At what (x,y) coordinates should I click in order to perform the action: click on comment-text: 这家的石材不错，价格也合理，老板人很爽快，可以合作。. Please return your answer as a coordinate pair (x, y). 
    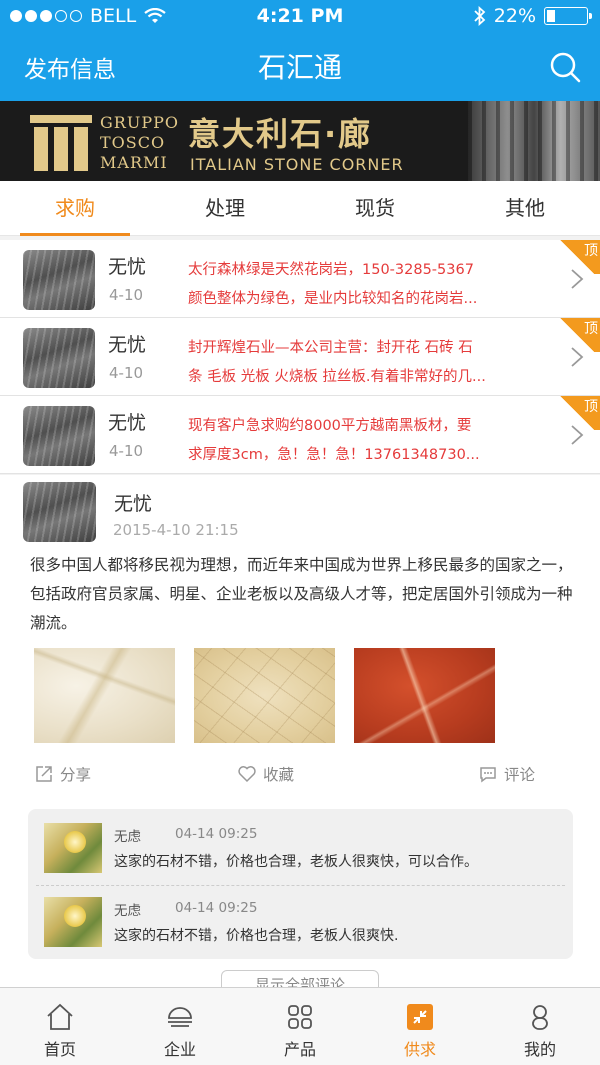
    Looking at the image, I should click on (296, 862).